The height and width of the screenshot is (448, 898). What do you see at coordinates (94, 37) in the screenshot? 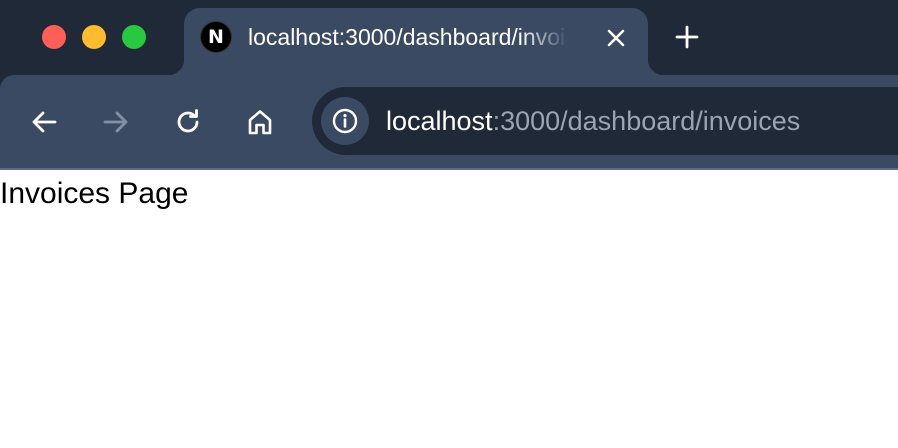
I see `minimize-window-button` at bounding box center [94, 37].